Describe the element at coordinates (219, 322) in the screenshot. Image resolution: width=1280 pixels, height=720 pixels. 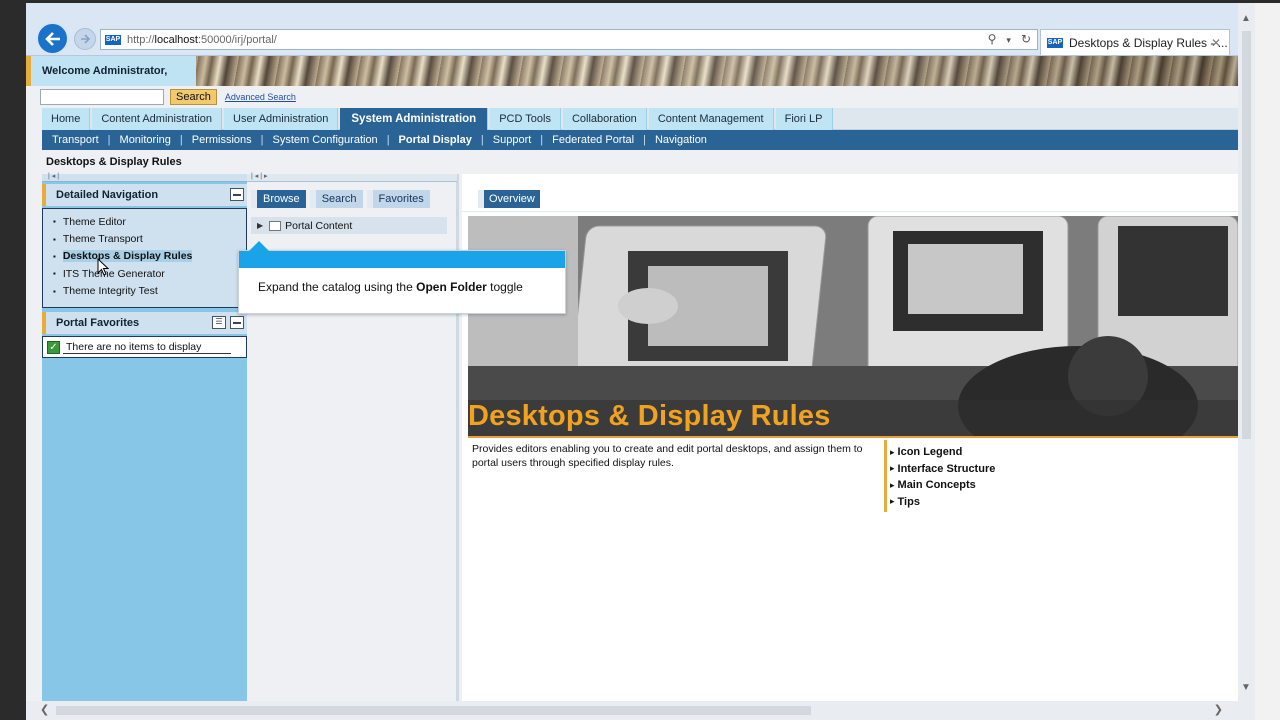
I see `list-options-icon: ☰` at that location.